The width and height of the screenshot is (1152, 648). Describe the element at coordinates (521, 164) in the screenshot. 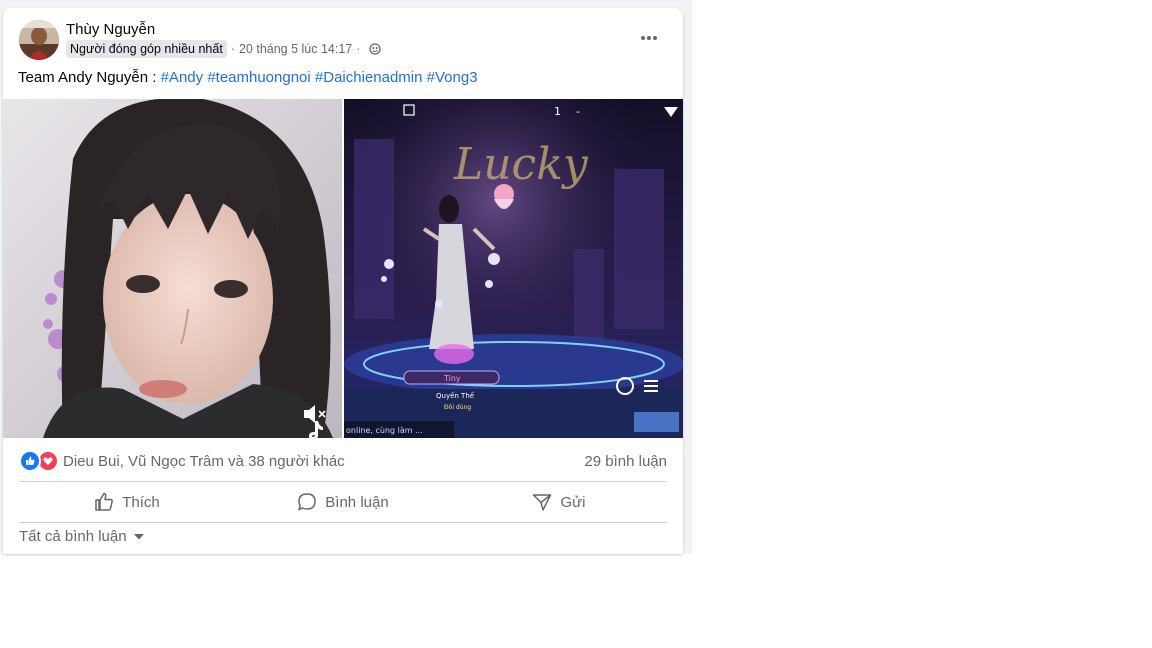

I see `svg-text: Lucky` at that location.